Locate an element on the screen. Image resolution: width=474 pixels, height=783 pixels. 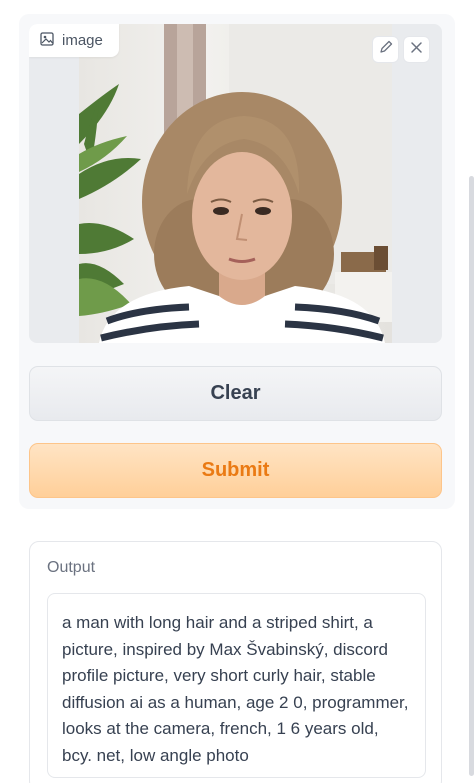
image-label-text: image is located at coordinates (82, 40).